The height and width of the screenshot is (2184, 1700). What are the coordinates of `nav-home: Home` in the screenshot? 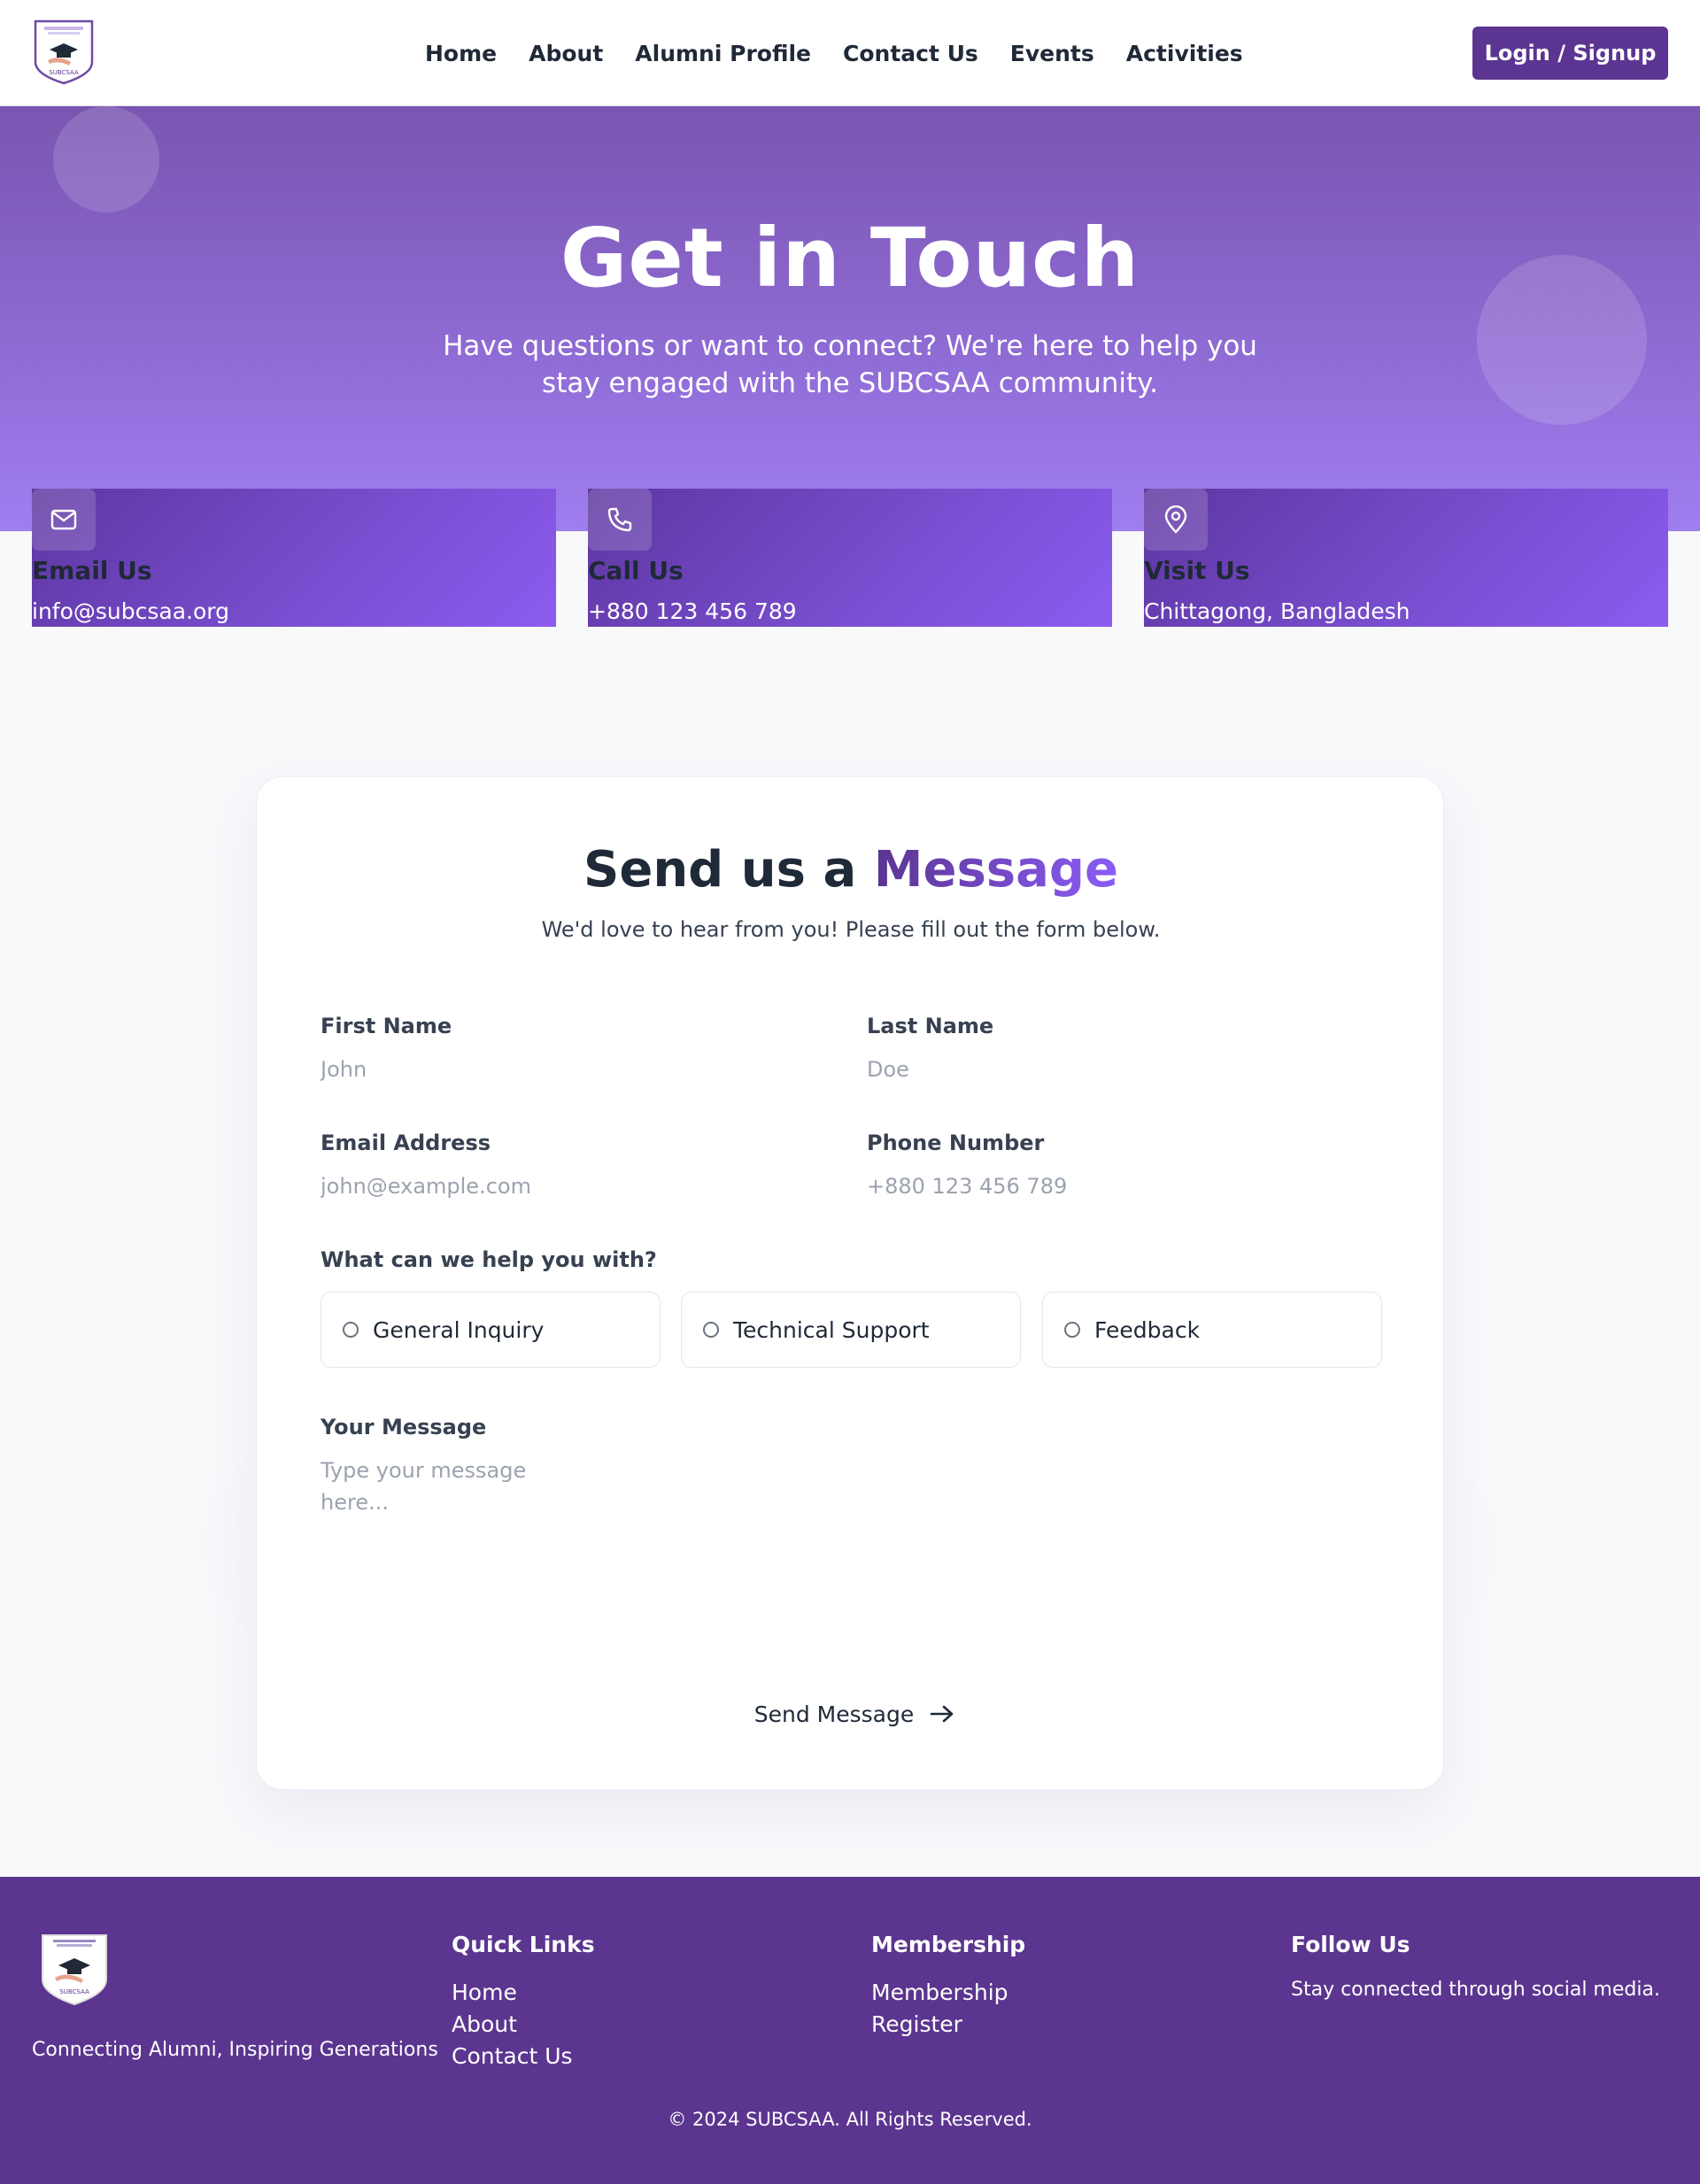 It's located at (461, 53).